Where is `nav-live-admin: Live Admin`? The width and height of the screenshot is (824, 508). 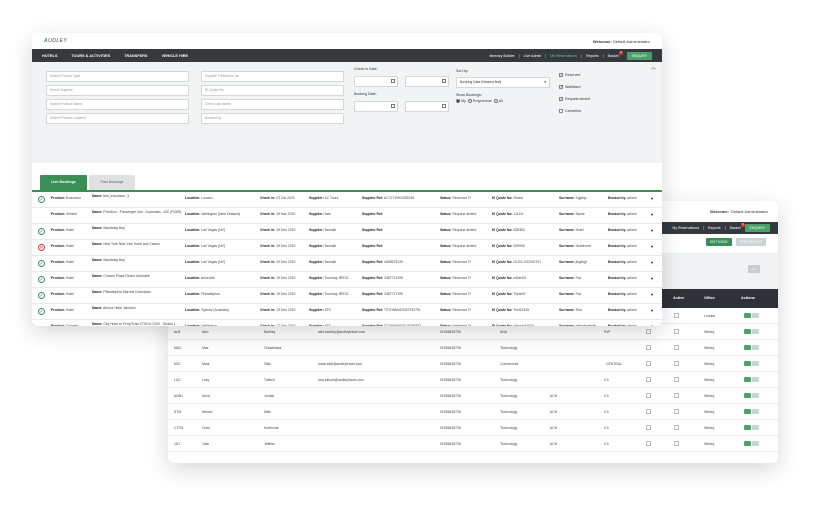 nav-live-admin: Live Admin is located at coordinates (533, 55).